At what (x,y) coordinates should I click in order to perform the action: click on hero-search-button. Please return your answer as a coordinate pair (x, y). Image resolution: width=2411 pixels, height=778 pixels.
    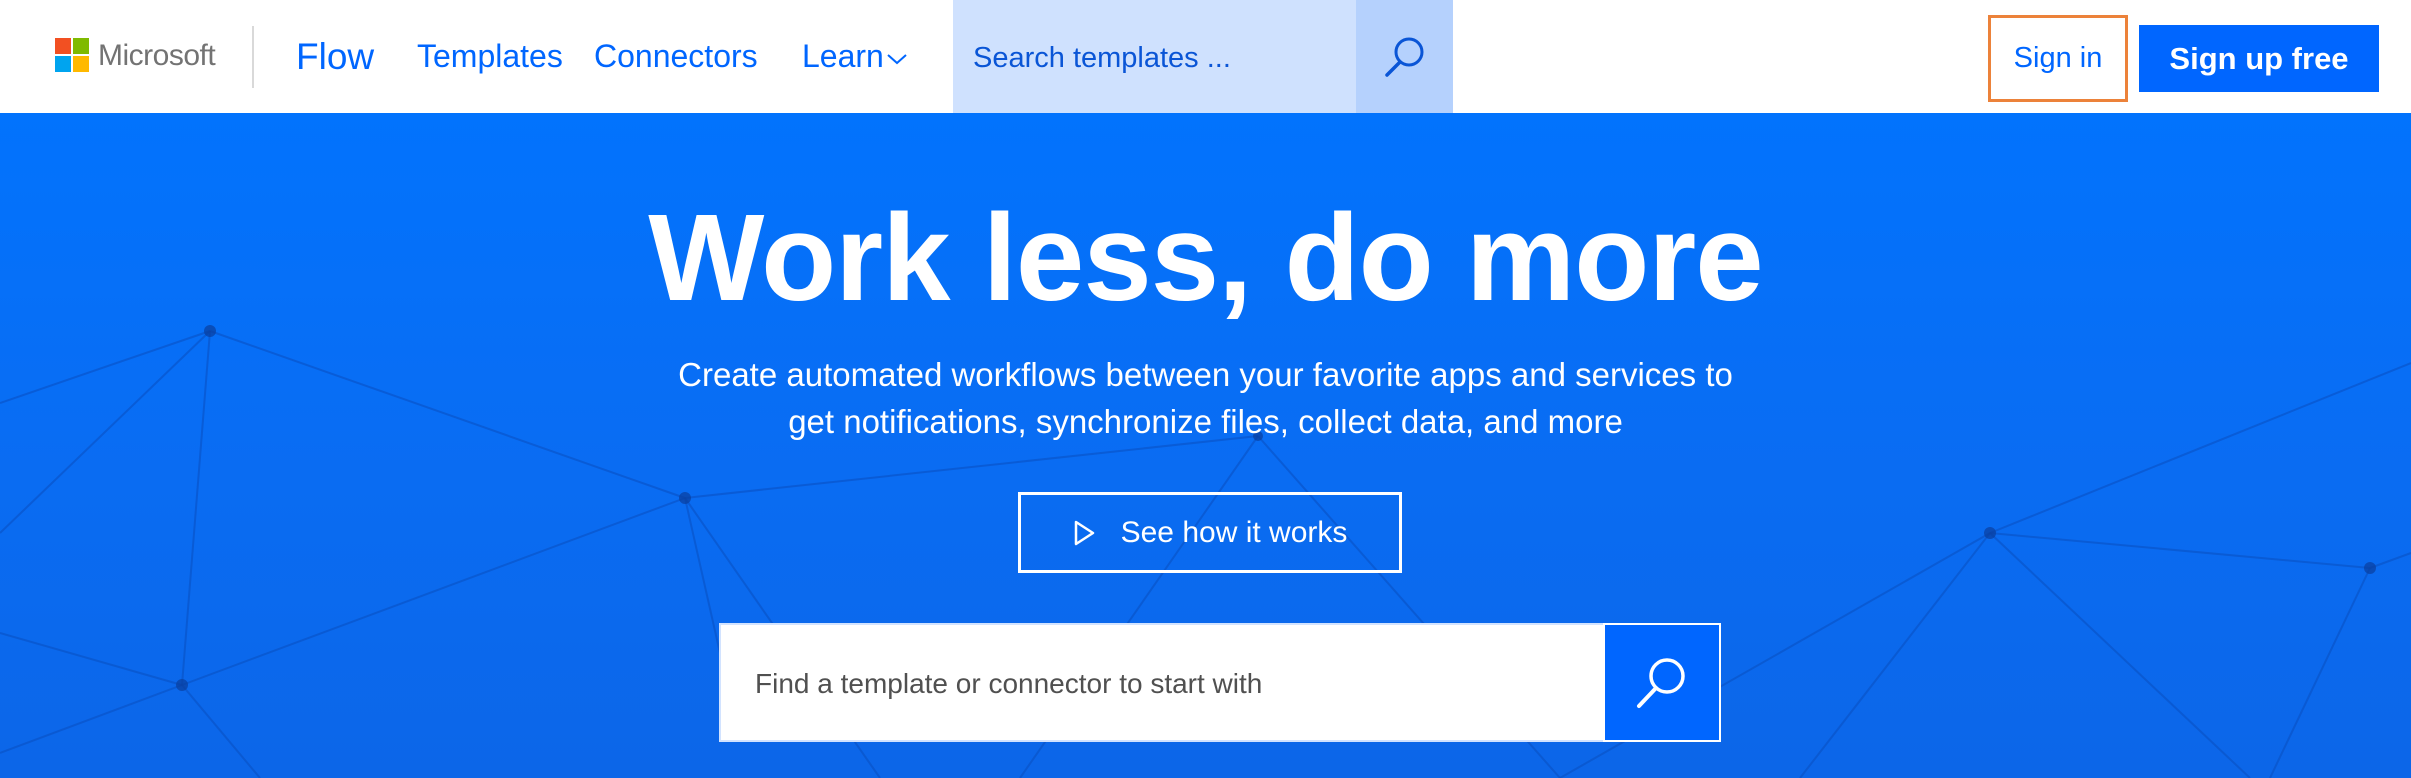
    Looking at the image, I should click on (1662, 682).